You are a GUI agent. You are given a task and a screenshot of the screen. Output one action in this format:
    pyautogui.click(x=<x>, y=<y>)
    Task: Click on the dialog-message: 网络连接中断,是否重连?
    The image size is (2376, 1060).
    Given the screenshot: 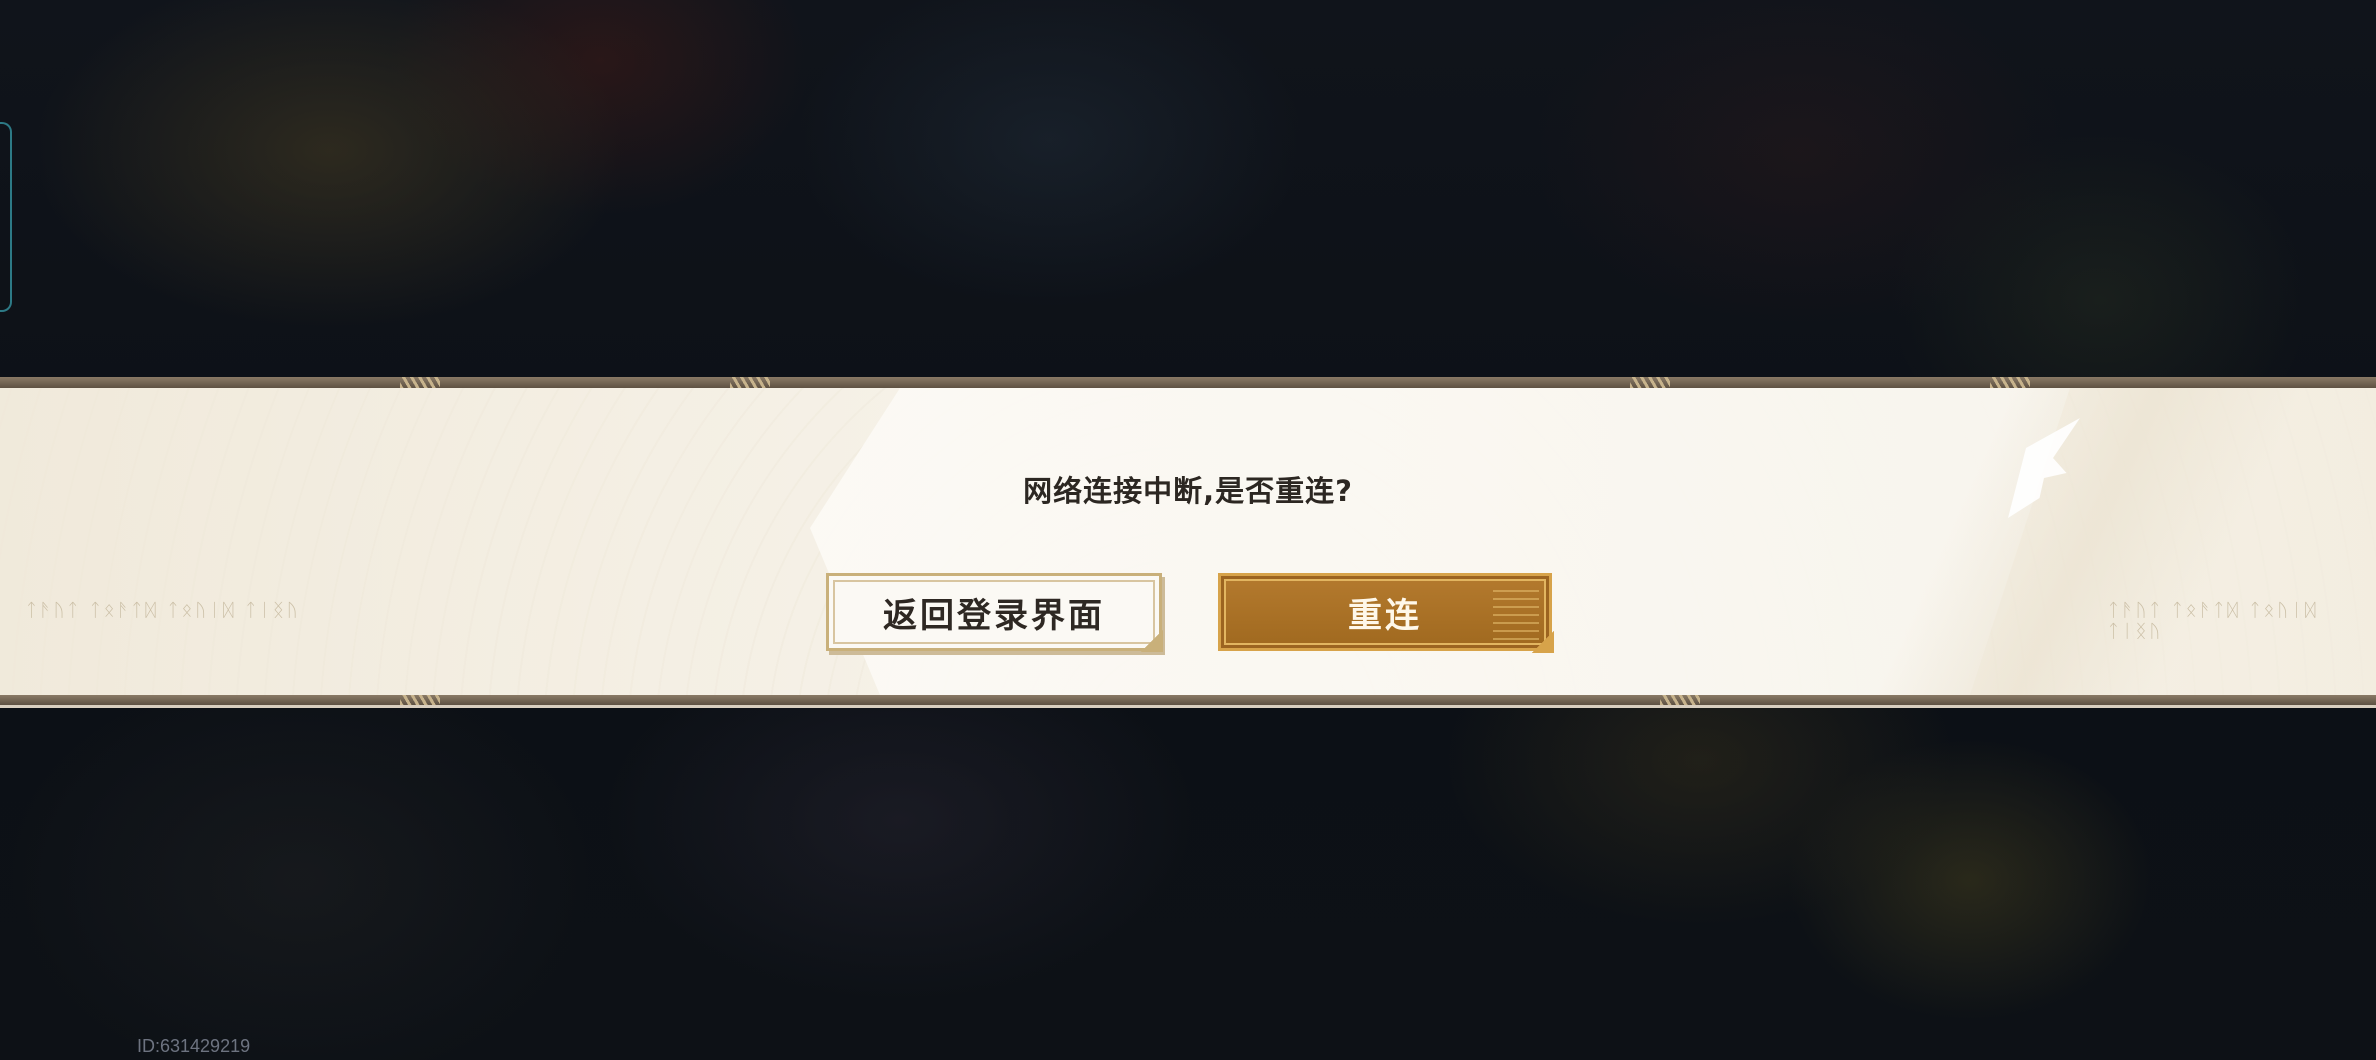 What is the action you would take?
    pyautogui.click(x=1188, y=491)
    